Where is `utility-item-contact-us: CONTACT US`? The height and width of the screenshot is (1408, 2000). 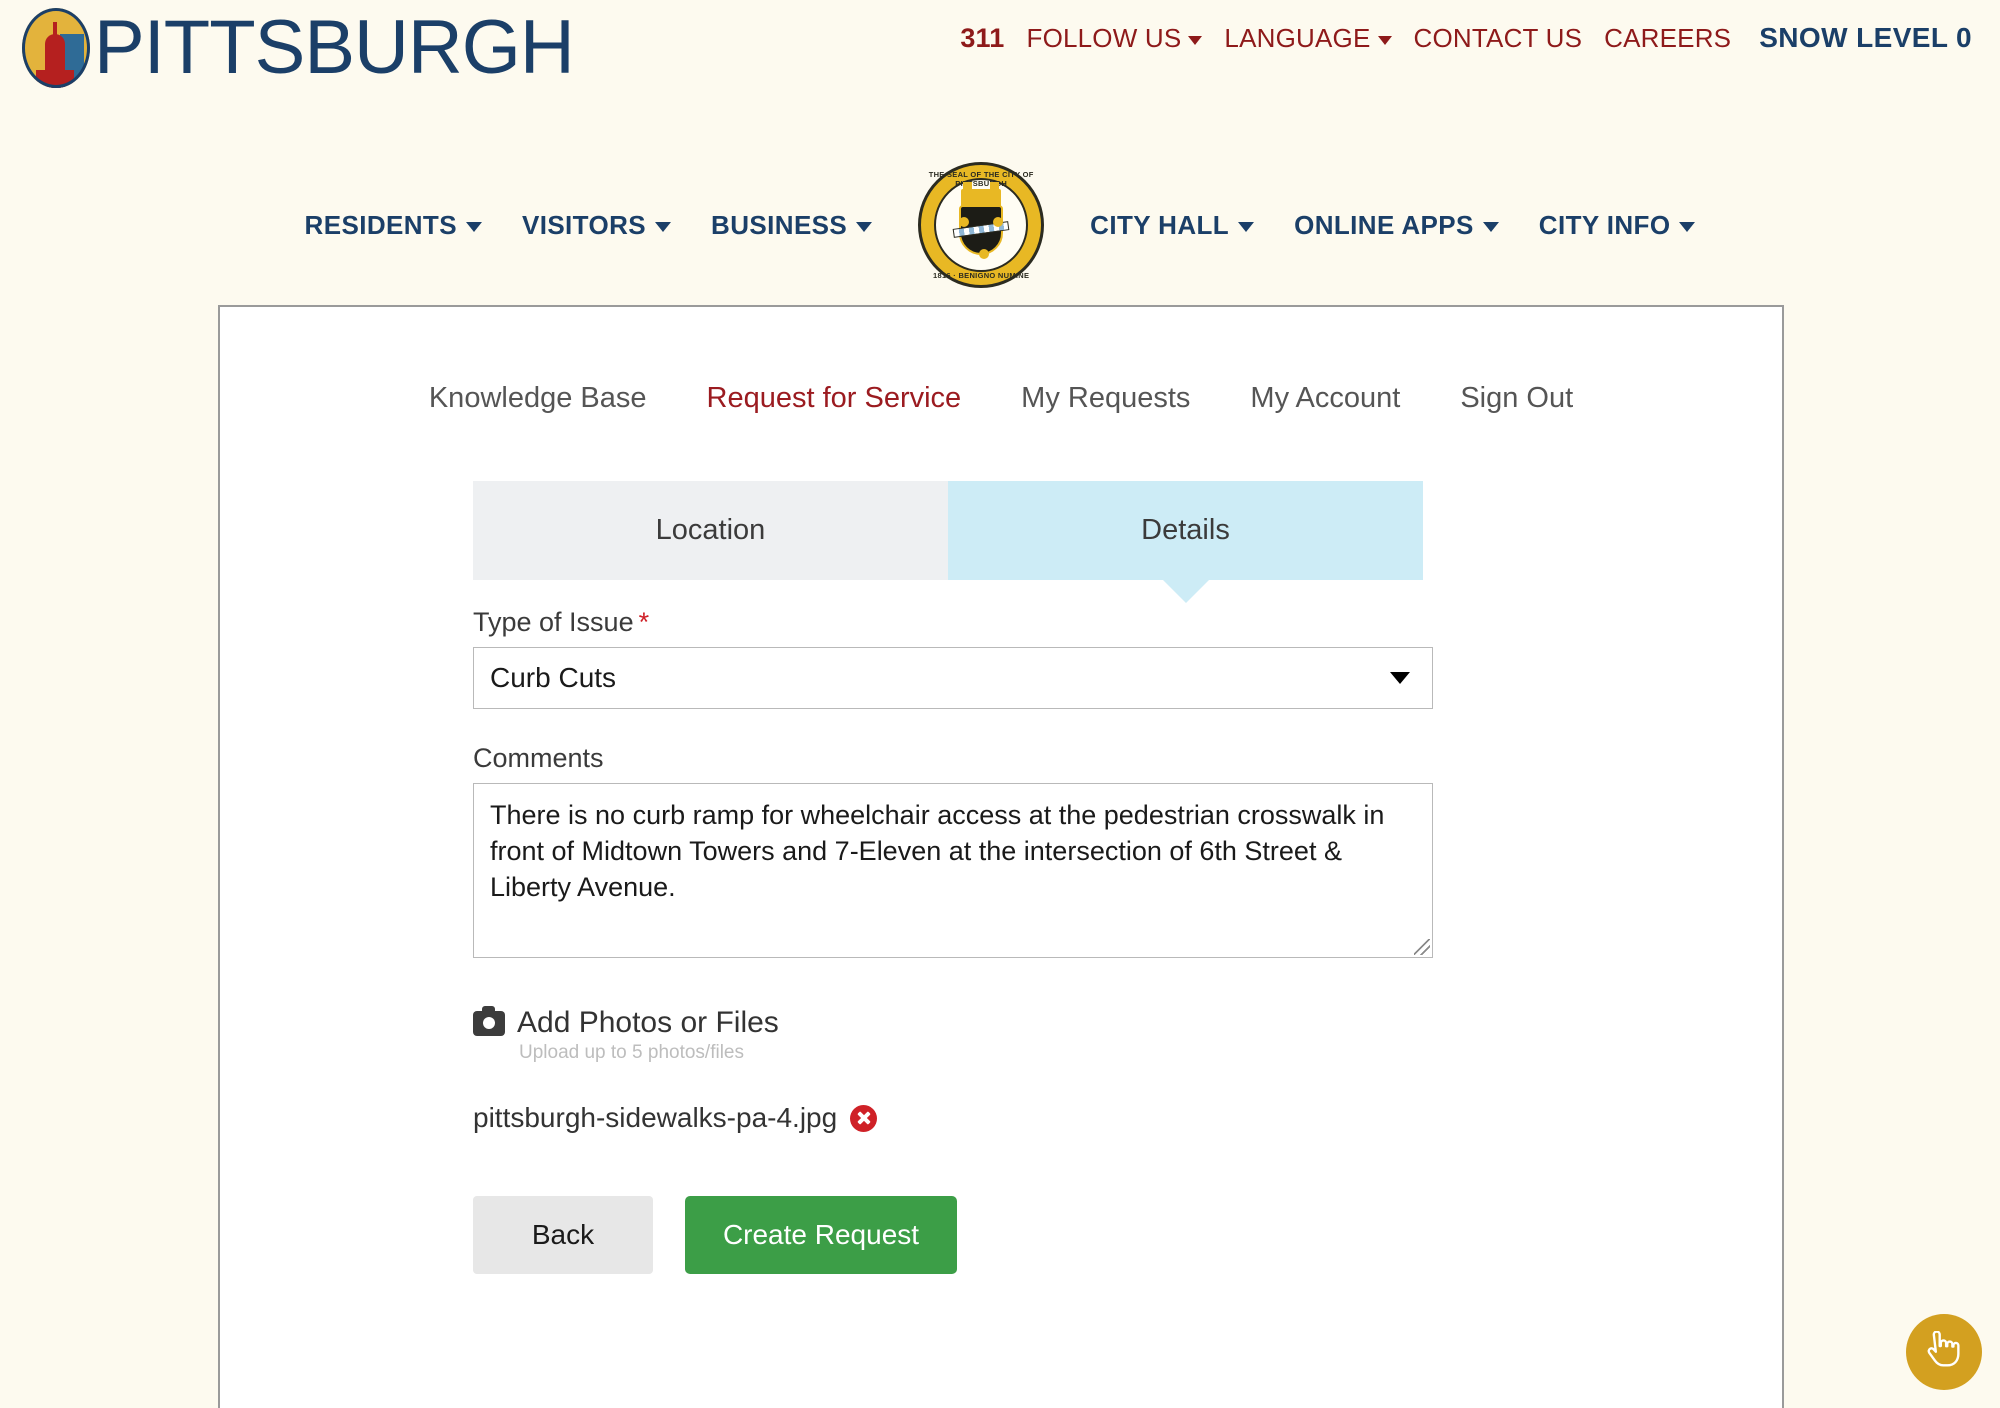
utility-item-contact-us: CONTACT US is located at coordinates (1498, 38).